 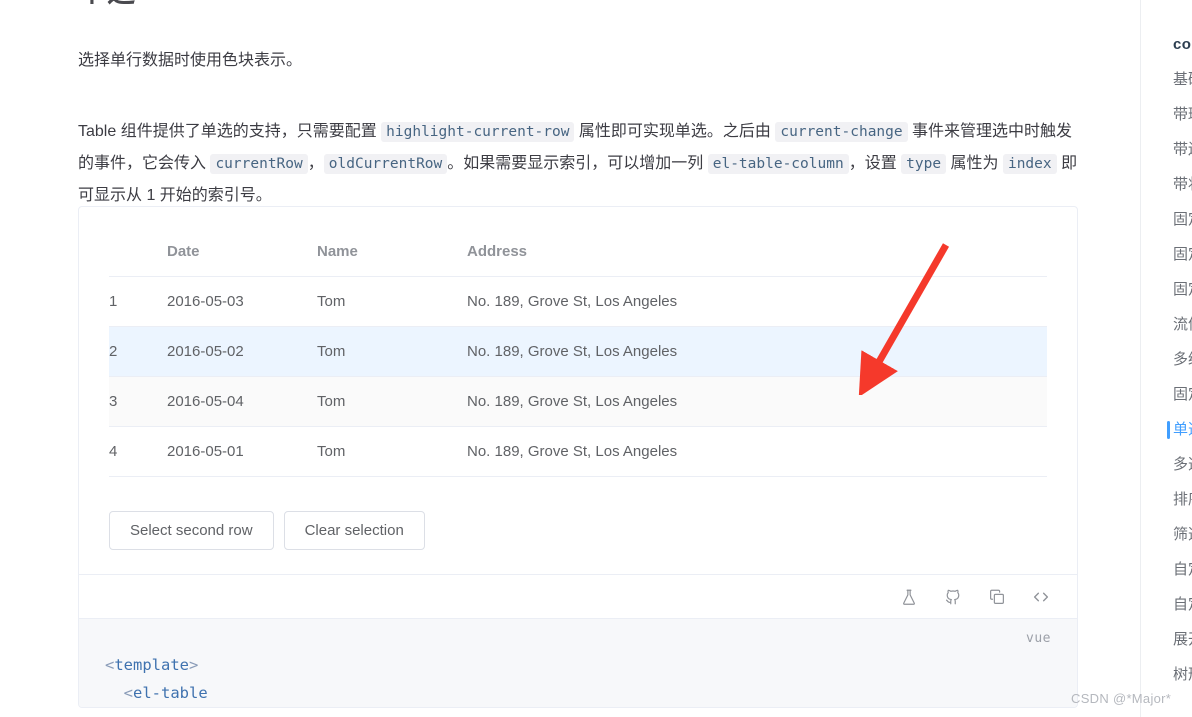 I want to click on toc-item-4: 固定, so click(x=1166, y=219).